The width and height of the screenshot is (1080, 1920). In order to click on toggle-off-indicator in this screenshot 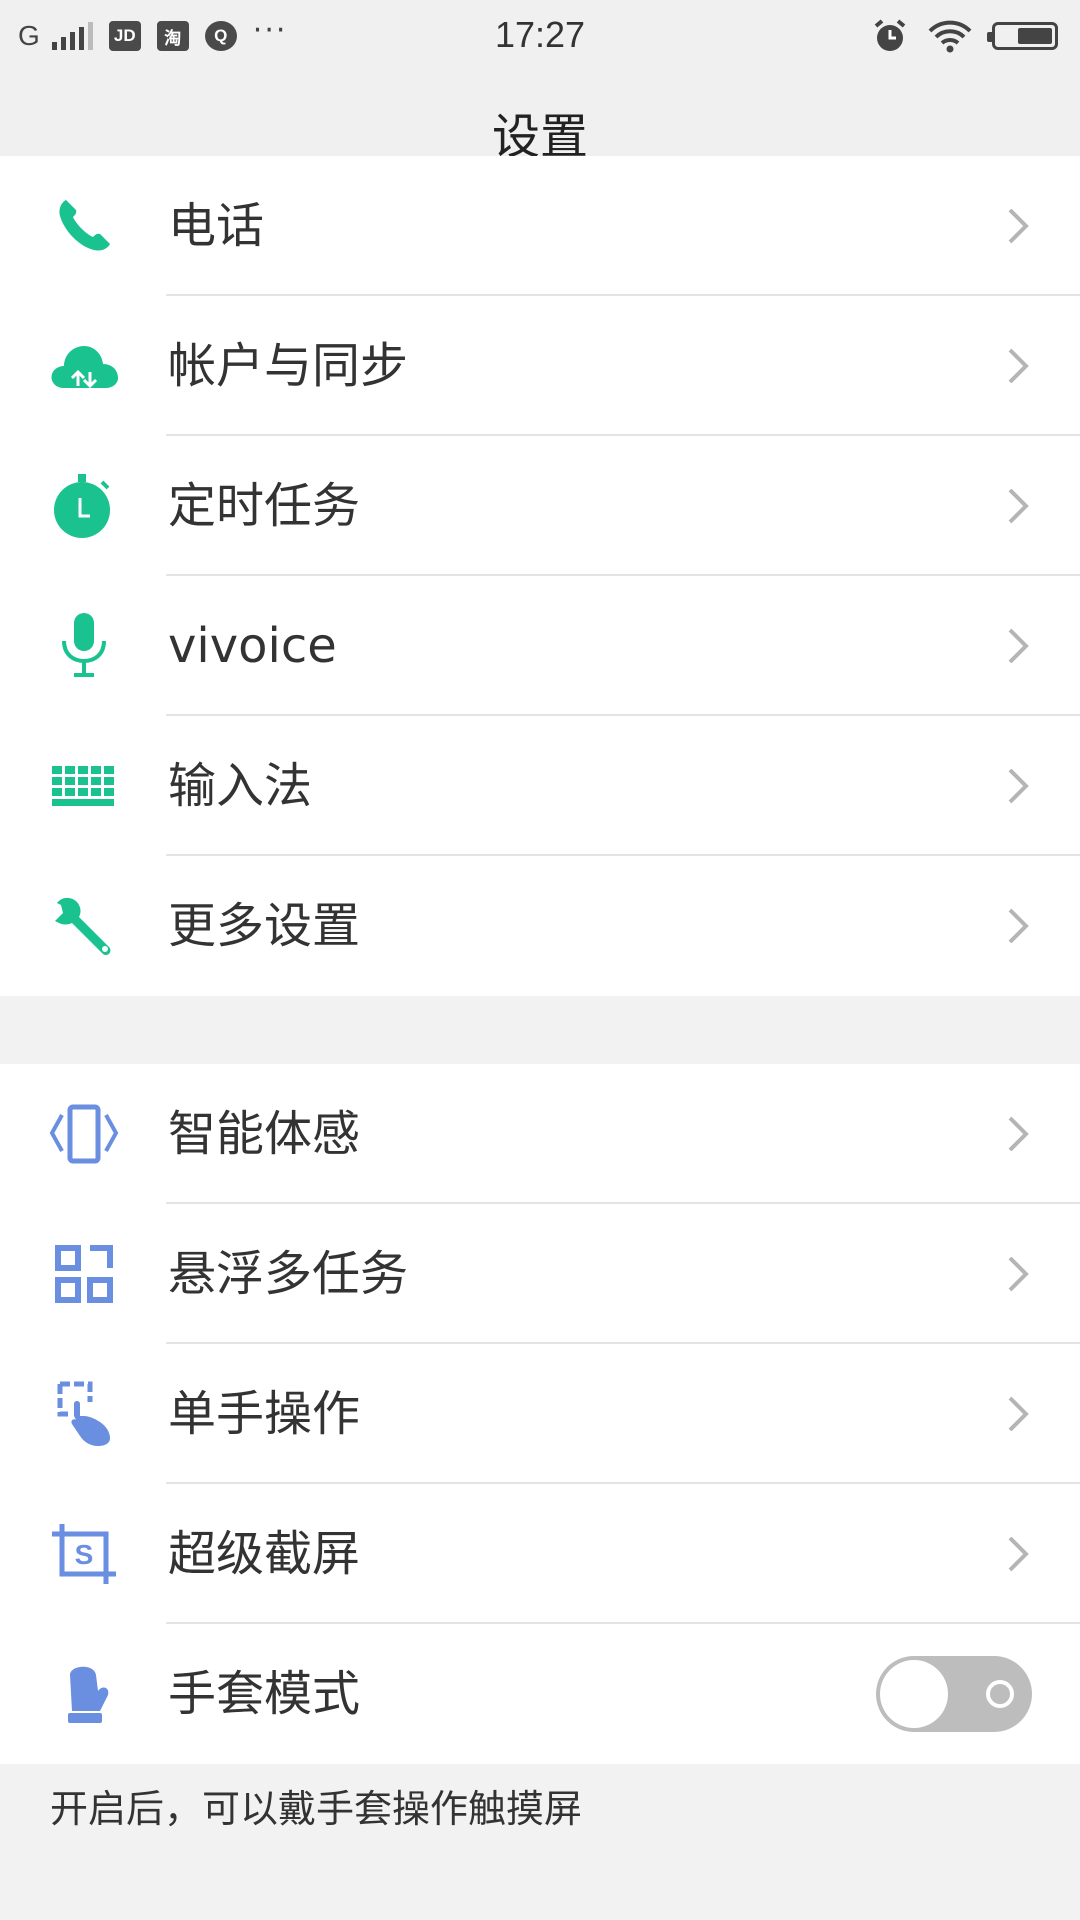, I will do `click(1000, 1694)`.